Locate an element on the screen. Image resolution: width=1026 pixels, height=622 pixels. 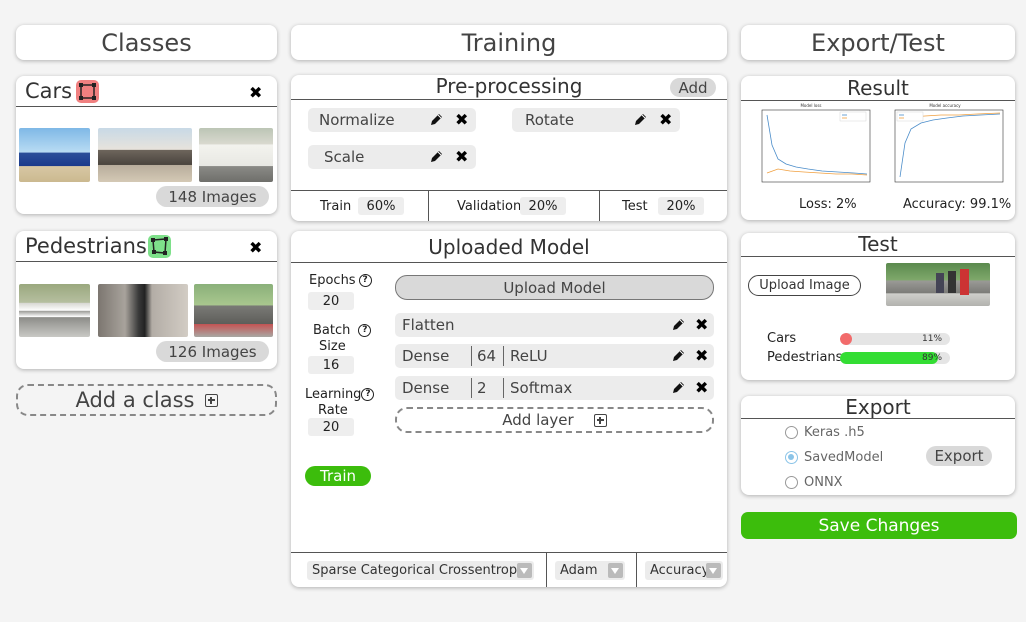
preprocessing-step-rotate: Rotate is located at coordinates (596, 120).